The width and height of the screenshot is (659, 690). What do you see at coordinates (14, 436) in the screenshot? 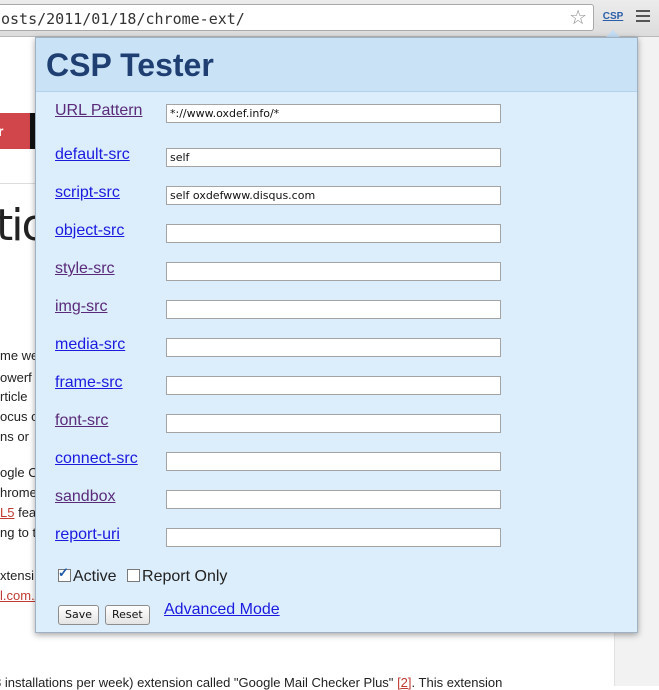
I see `background-text: ns or` at bounding box center [14, 436].